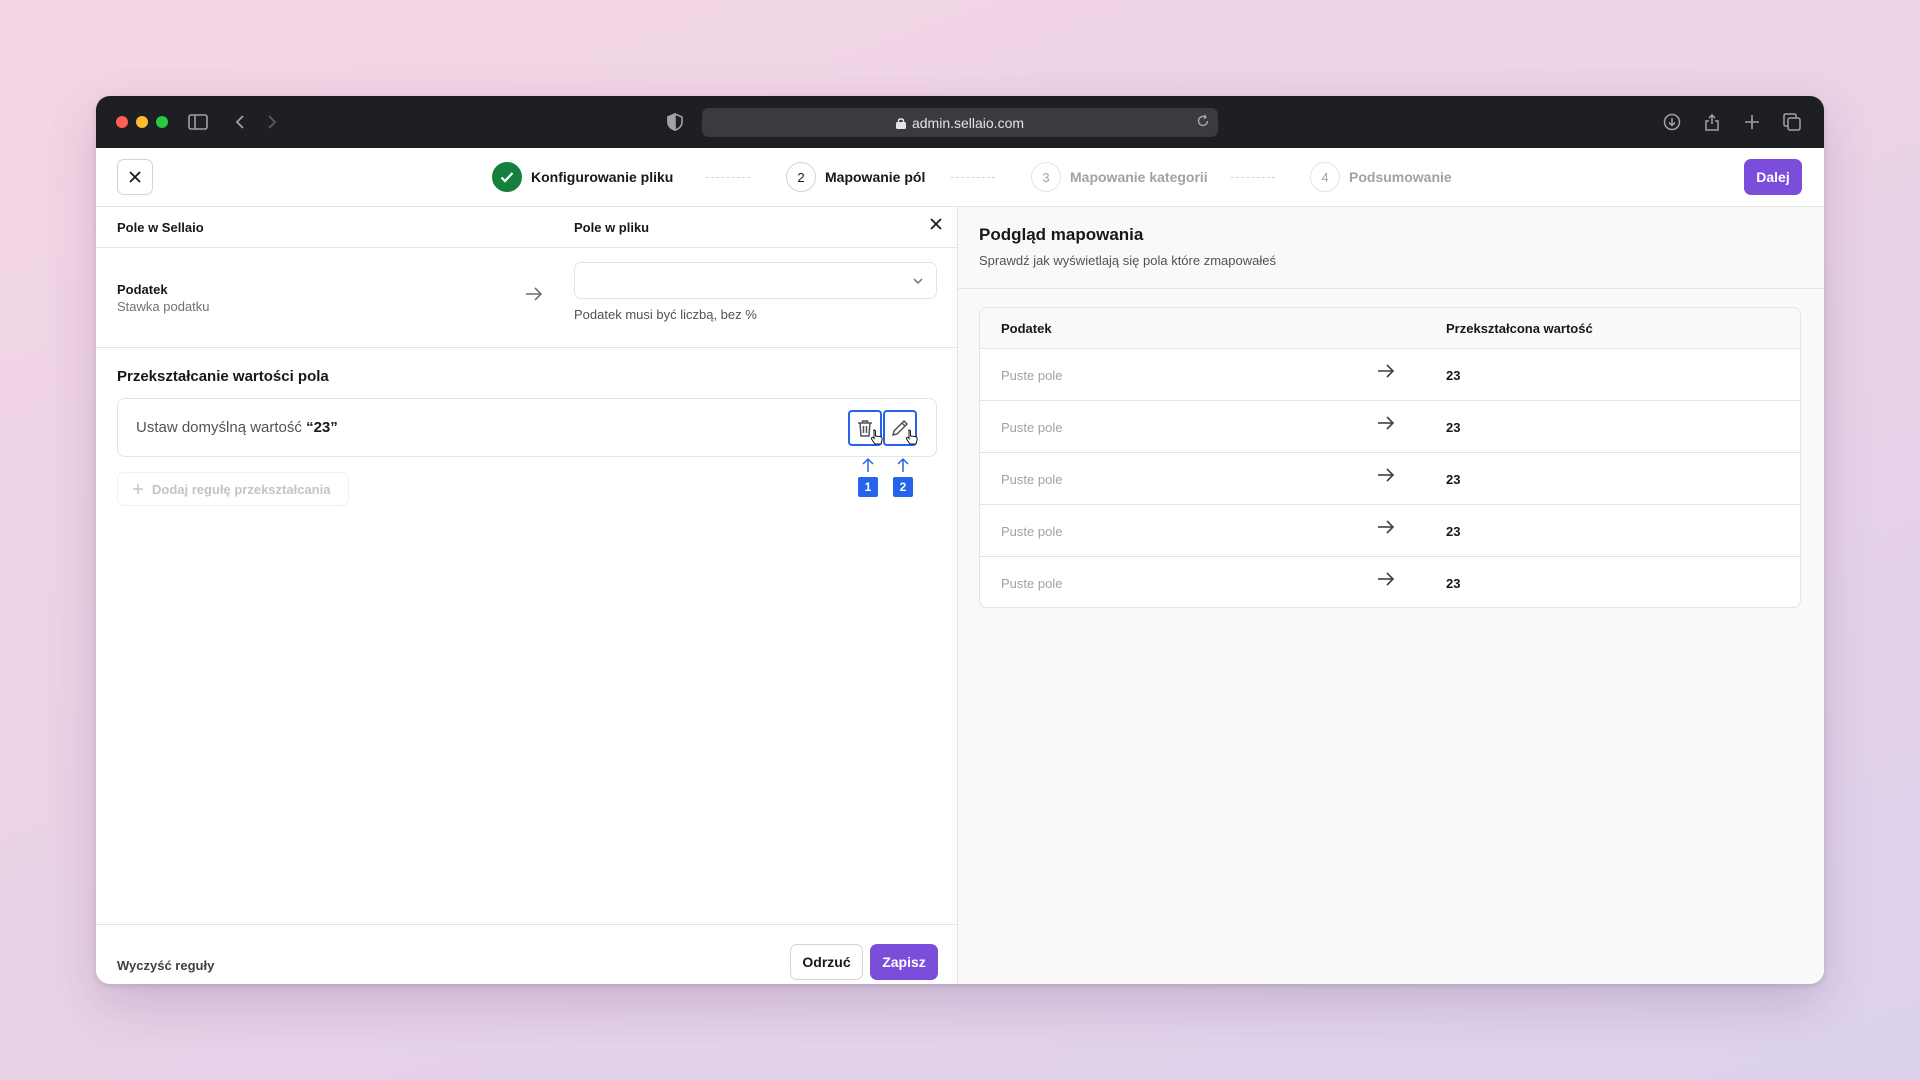 Image resolution: width=1920 pixels, height=1080 pixels. What do you see at coordinates (221, 427) in the screenshot?
I see `rule-prefix: Ustaw domyślną wartość` at bounding box center [221, 427].